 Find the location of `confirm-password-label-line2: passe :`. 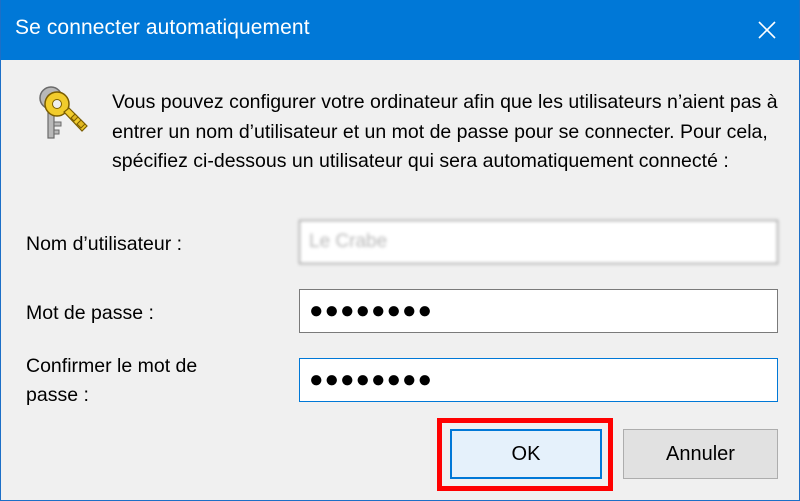

confirm-password-label-line2: passe : is located at coordinates (57, 395).